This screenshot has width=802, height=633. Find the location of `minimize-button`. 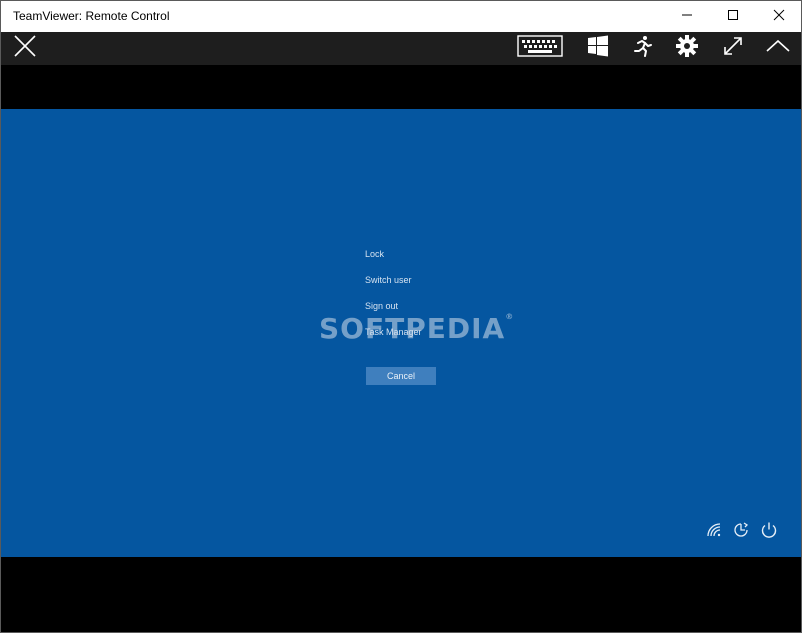

minimize-button is located at coordinates (687, 16).